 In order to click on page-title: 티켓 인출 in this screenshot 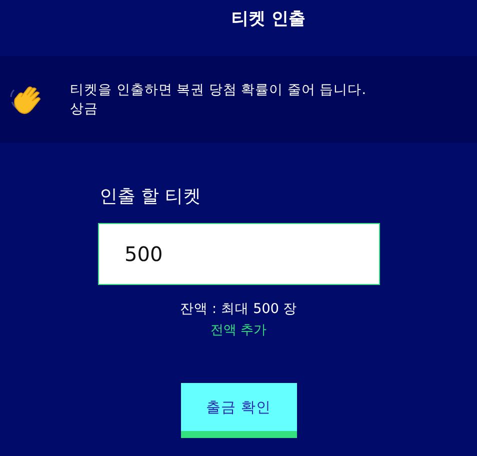, I will do `click(269, 19)`.